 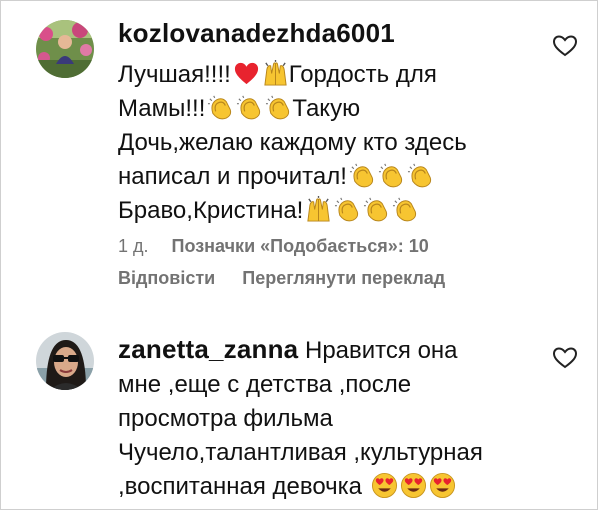 I want to click on comment-text-line: Лучшая!!!! Гордость для, so click(x=328, y=75).